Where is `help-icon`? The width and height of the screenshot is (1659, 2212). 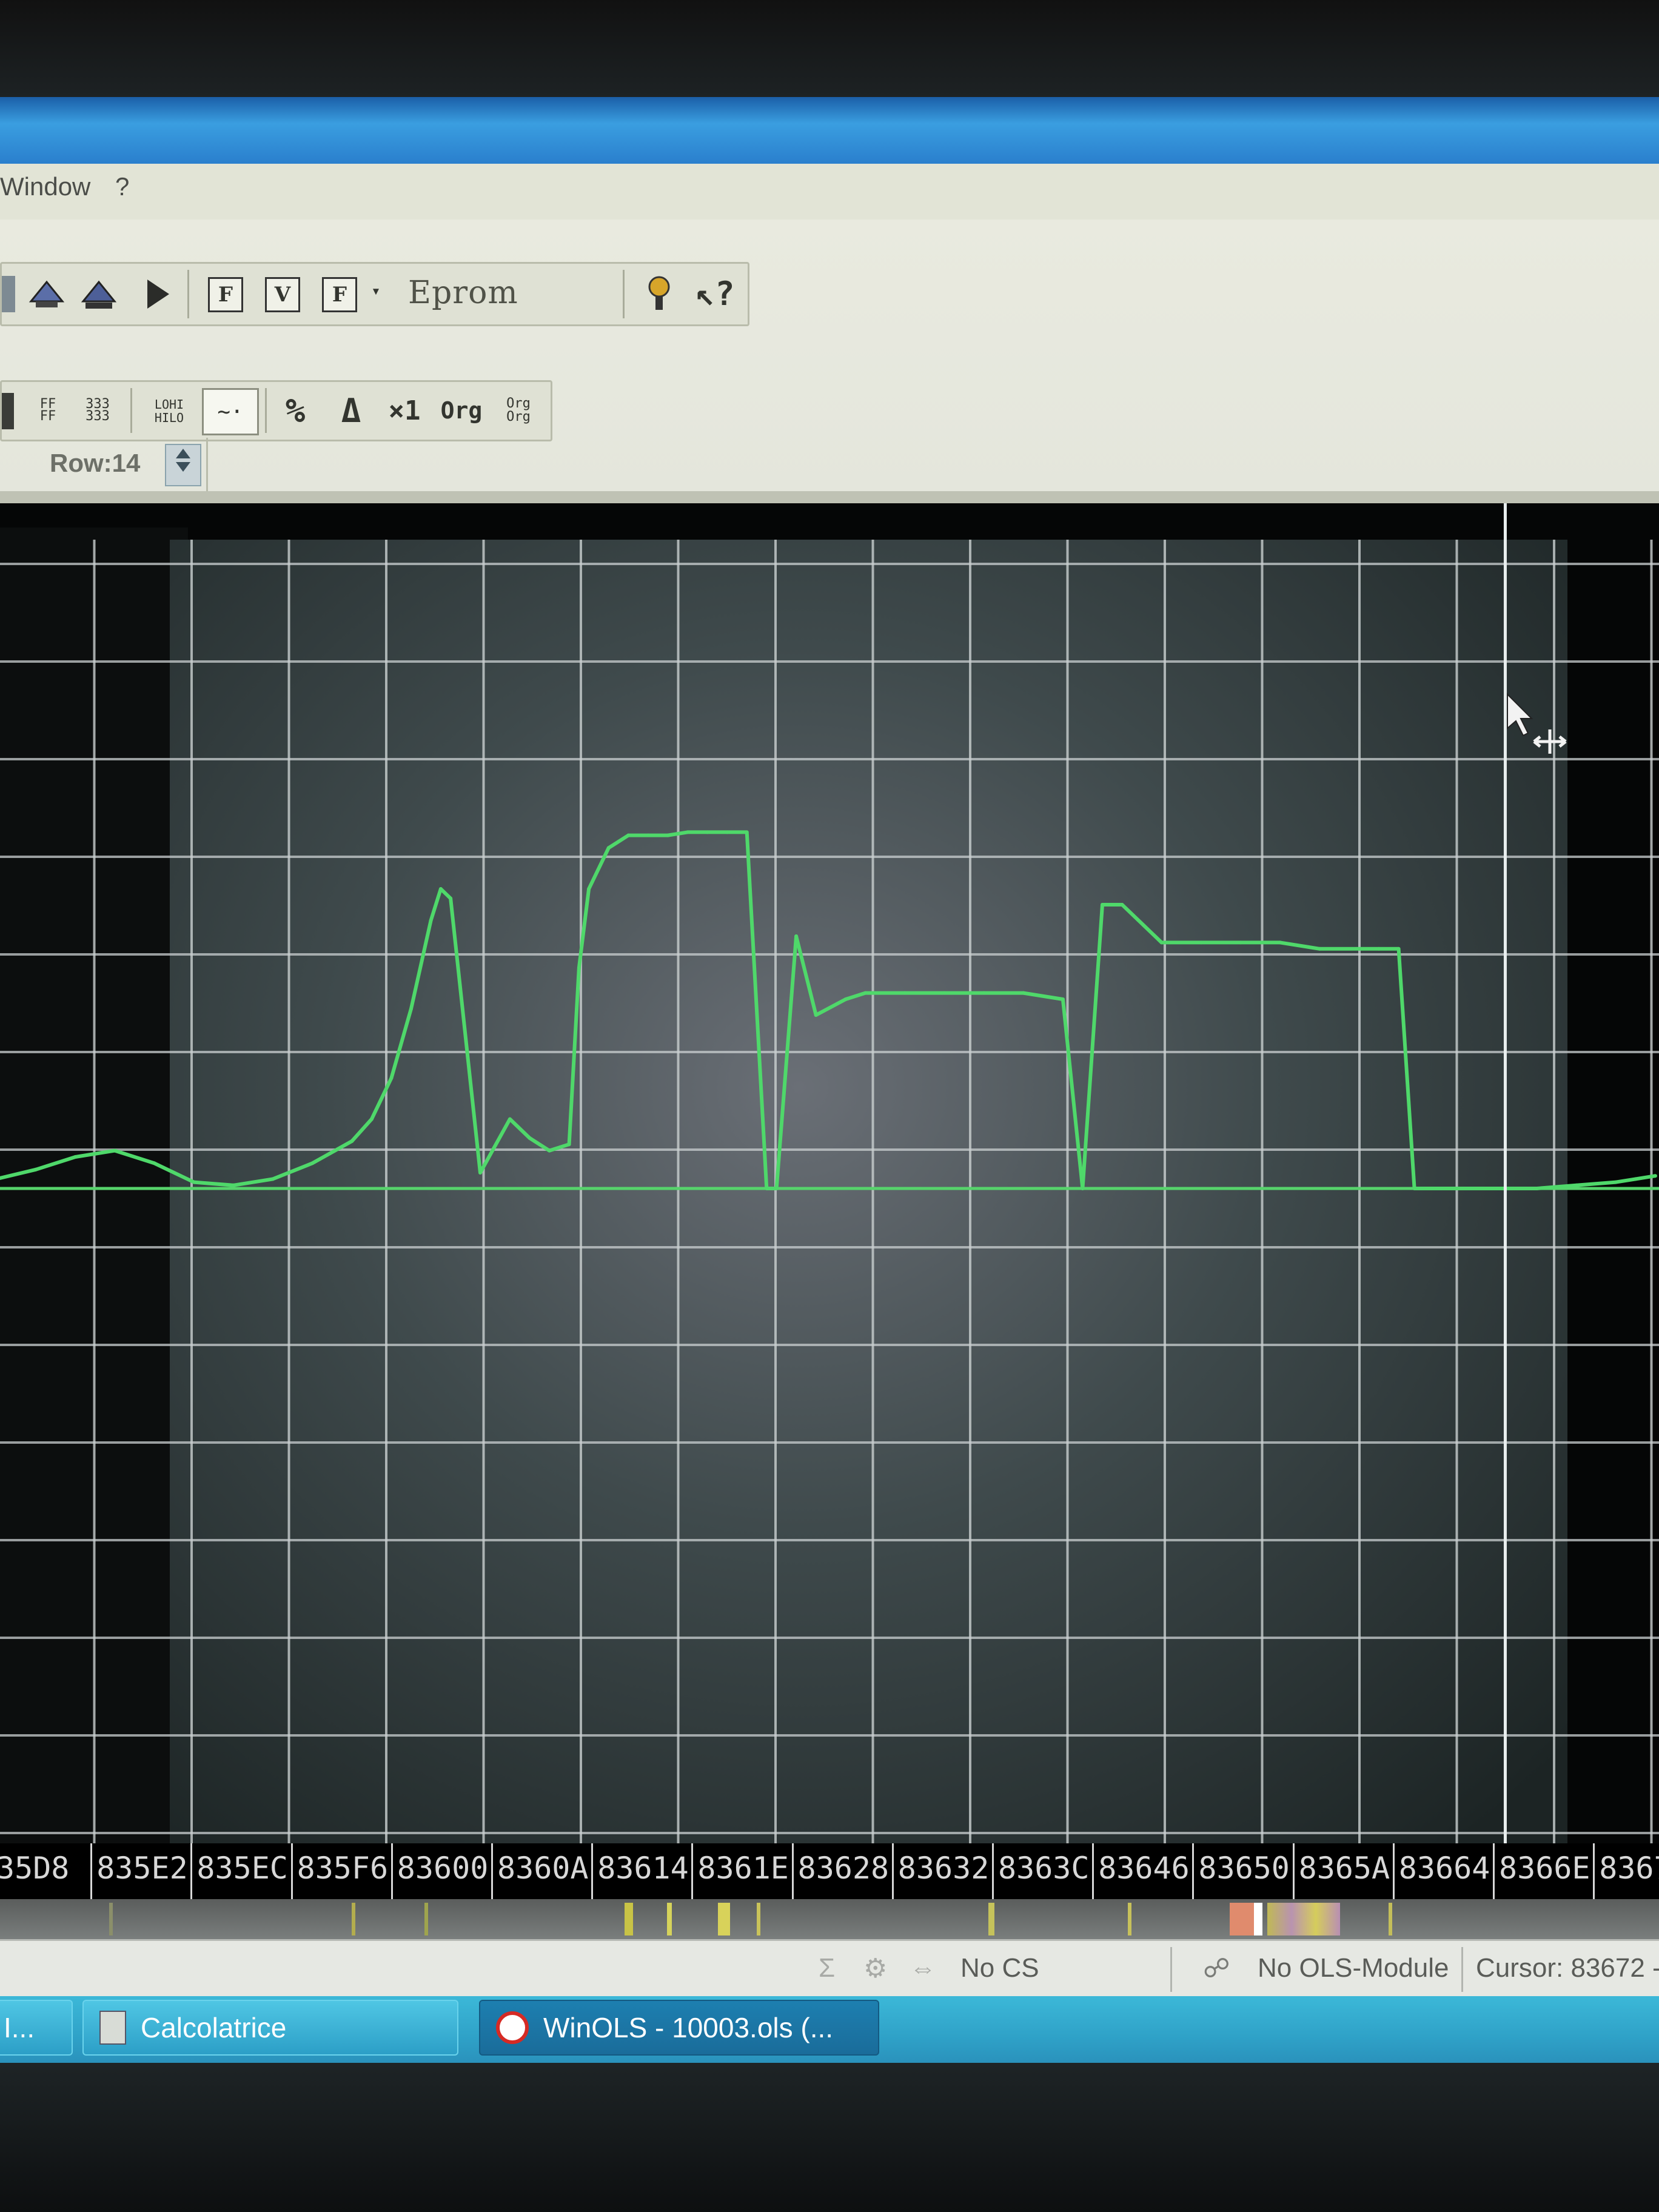 help-icon is located at coordinates (659, 293).